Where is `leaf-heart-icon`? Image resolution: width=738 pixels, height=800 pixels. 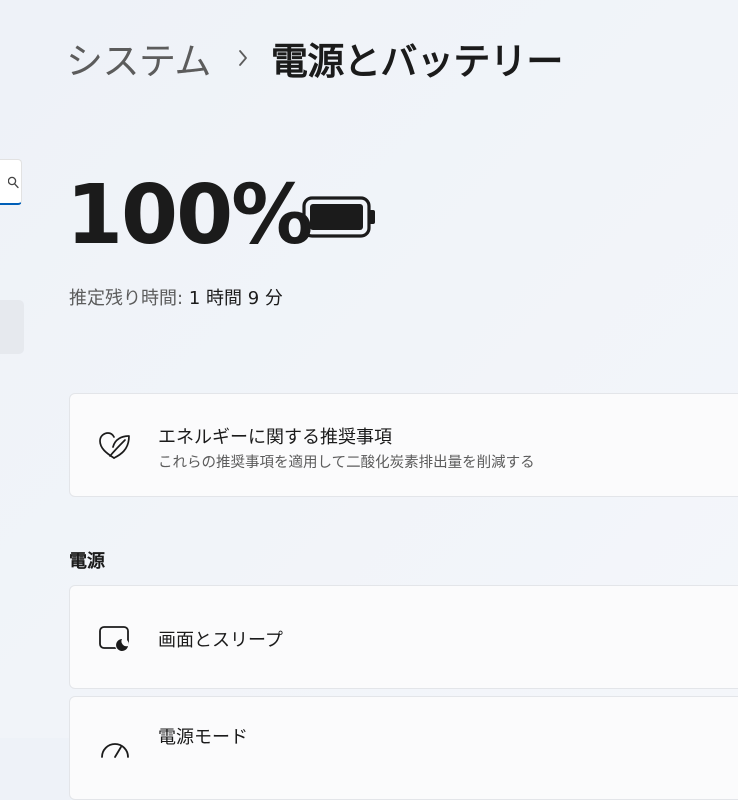
leaf-heart-icon is located at coordinates (114, 445).